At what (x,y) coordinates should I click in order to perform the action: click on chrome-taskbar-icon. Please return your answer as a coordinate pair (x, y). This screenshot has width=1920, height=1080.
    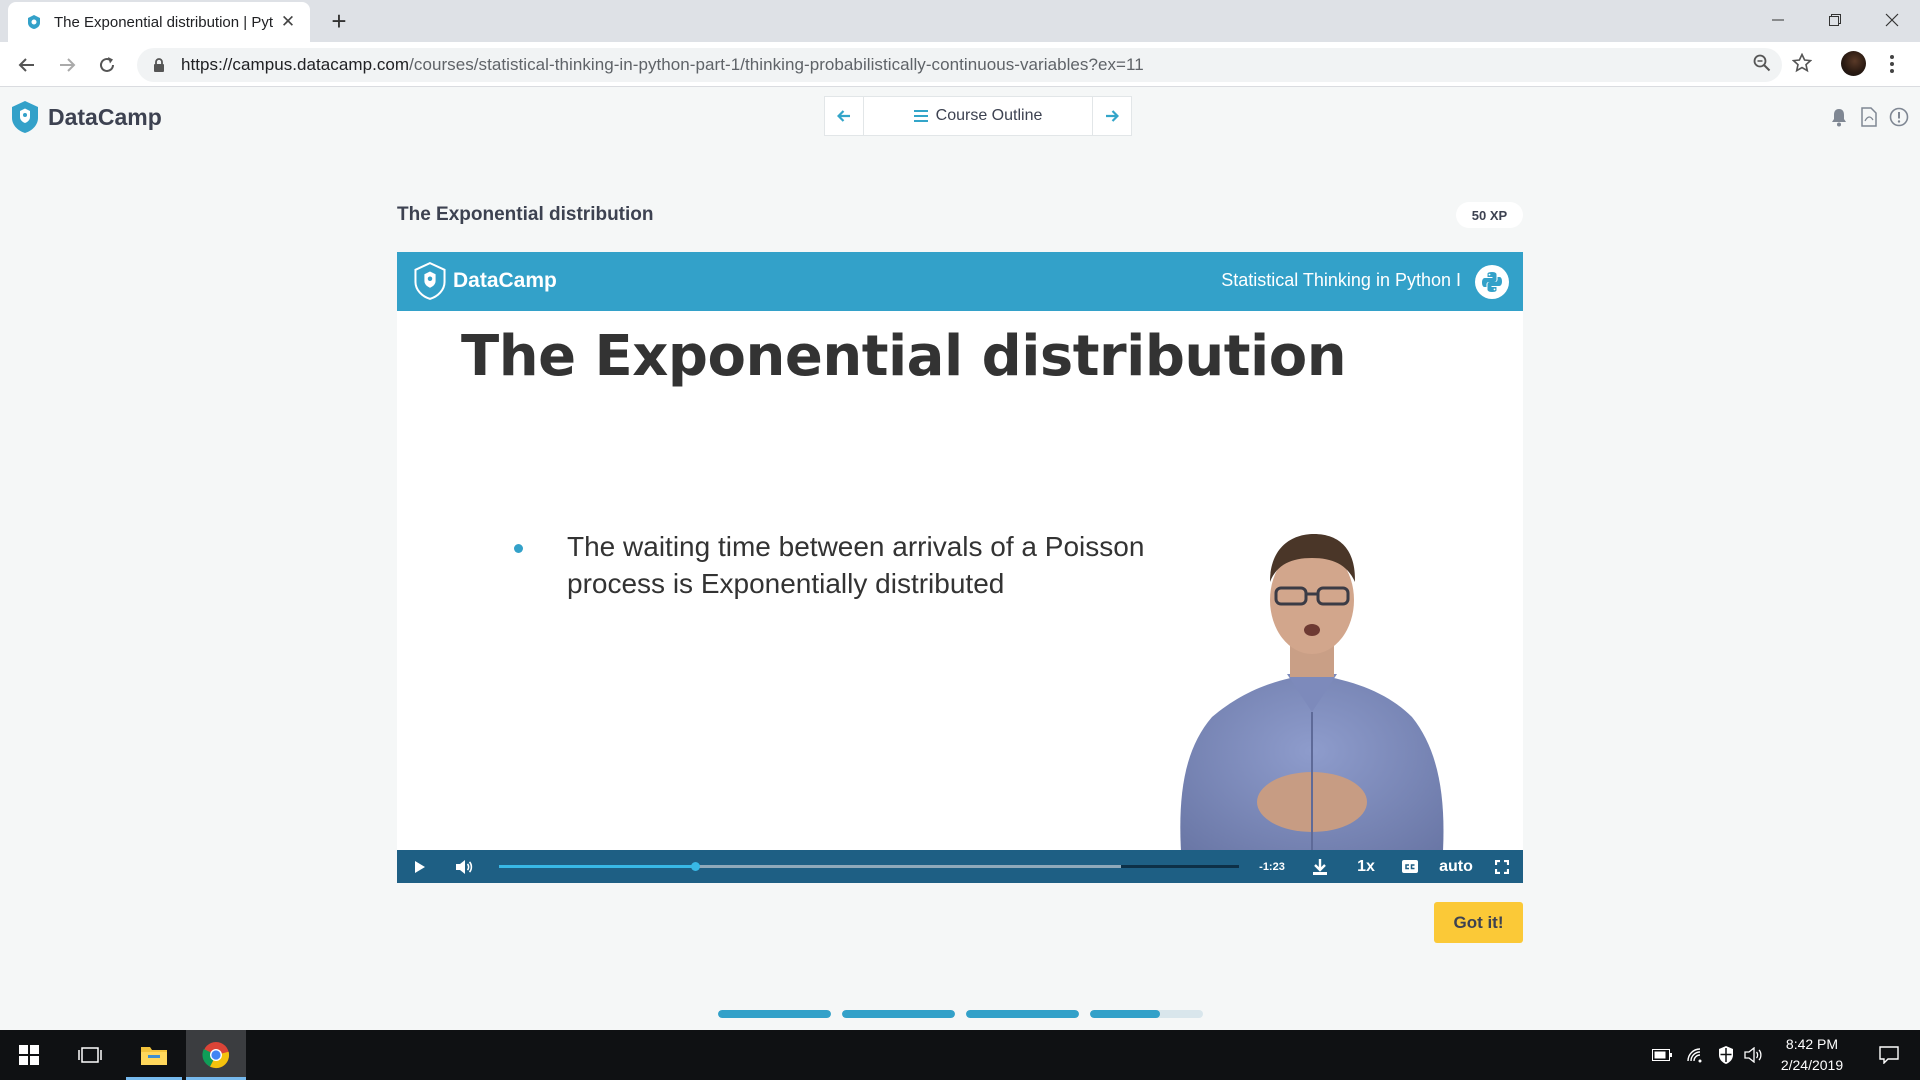
    Looking at the image, I should click on (216, 1055).